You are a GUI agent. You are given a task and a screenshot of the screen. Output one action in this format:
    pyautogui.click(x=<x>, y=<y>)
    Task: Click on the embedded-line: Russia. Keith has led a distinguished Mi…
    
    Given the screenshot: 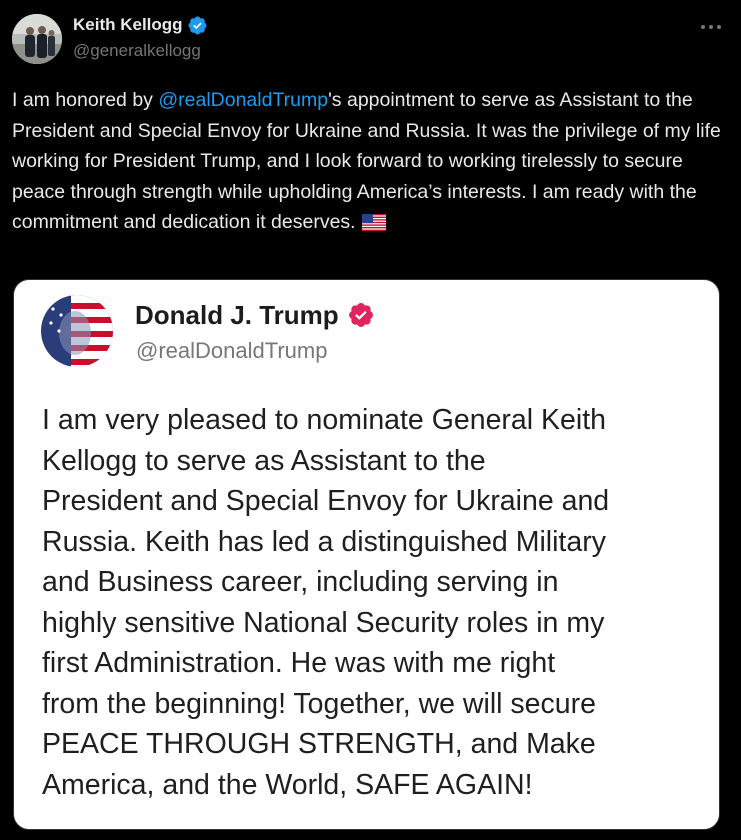 What is the action you would take?
    pyautogui.click(x=324, y=541)
    